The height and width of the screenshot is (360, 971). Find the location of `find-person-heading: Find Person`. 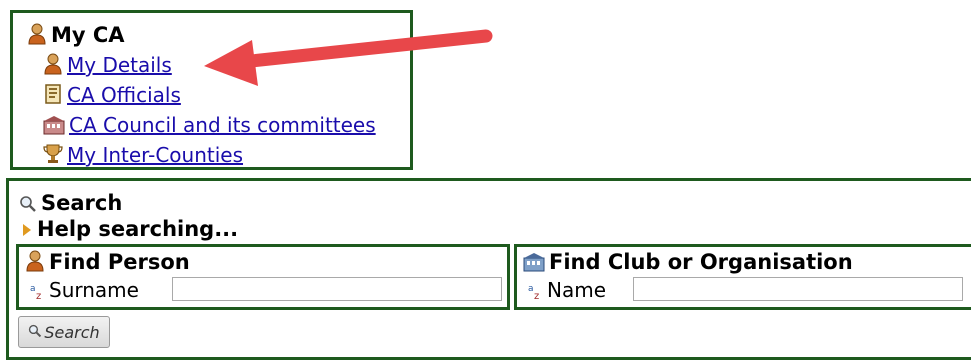

find-person-heading: Find Person is located at coordinates (107, 263).